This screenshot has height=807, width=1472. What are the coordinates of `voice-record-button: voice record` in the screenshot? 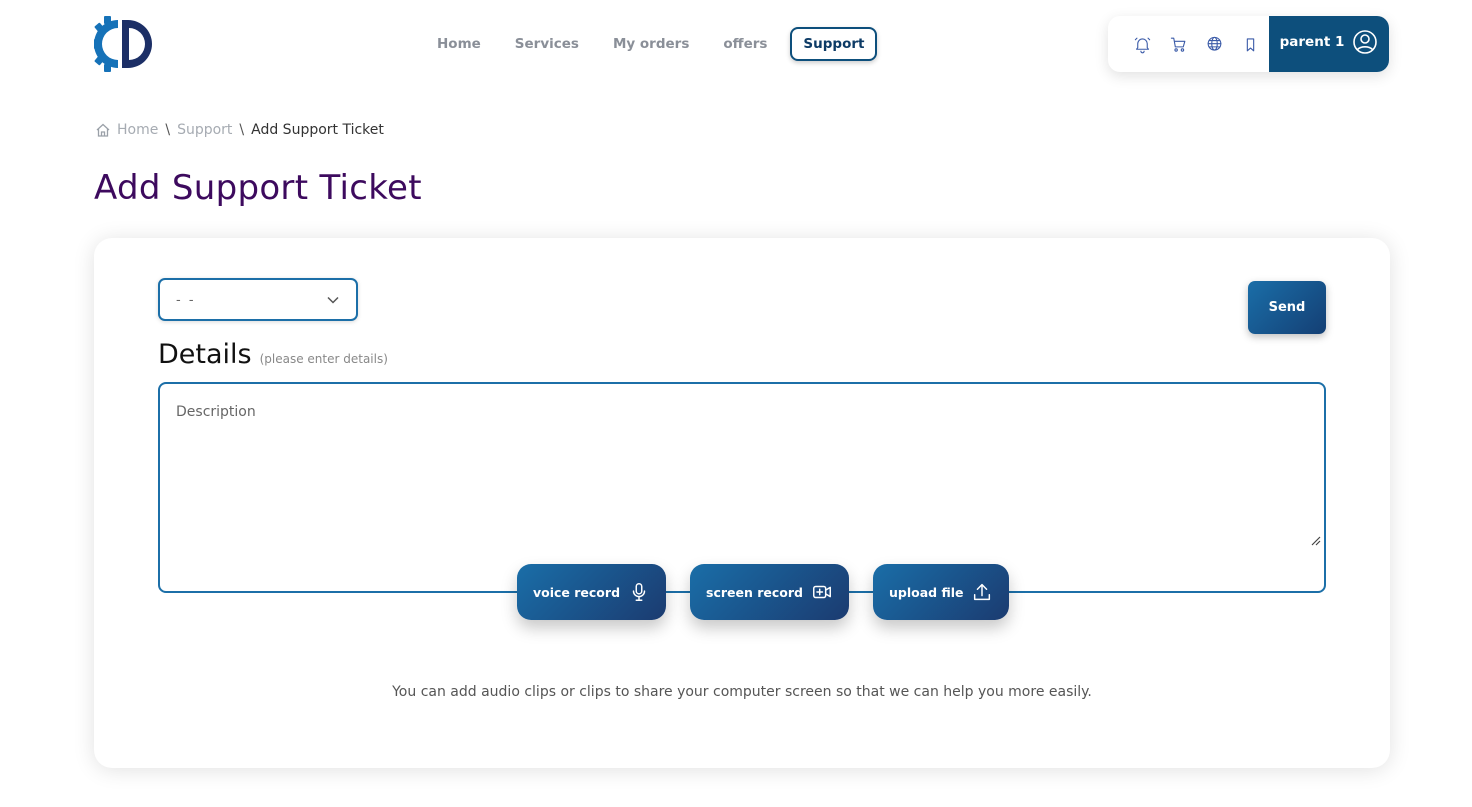 It's located at (592, 592).